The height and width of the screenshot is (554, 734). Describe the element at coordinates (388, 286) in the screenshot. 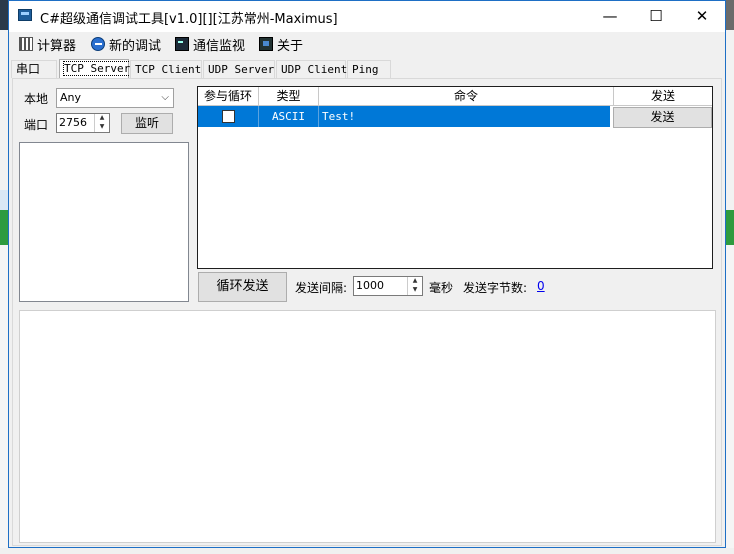

I see `send-interval-stepper: 1000 ▲ ▼` at that location.